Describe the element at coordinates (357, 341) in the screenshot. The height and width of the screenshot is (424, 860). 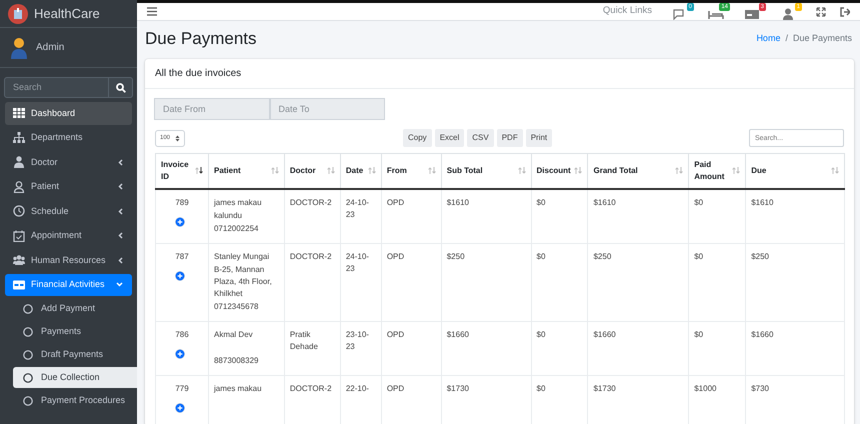
I see `table-cell: 23-10-23` at that location.